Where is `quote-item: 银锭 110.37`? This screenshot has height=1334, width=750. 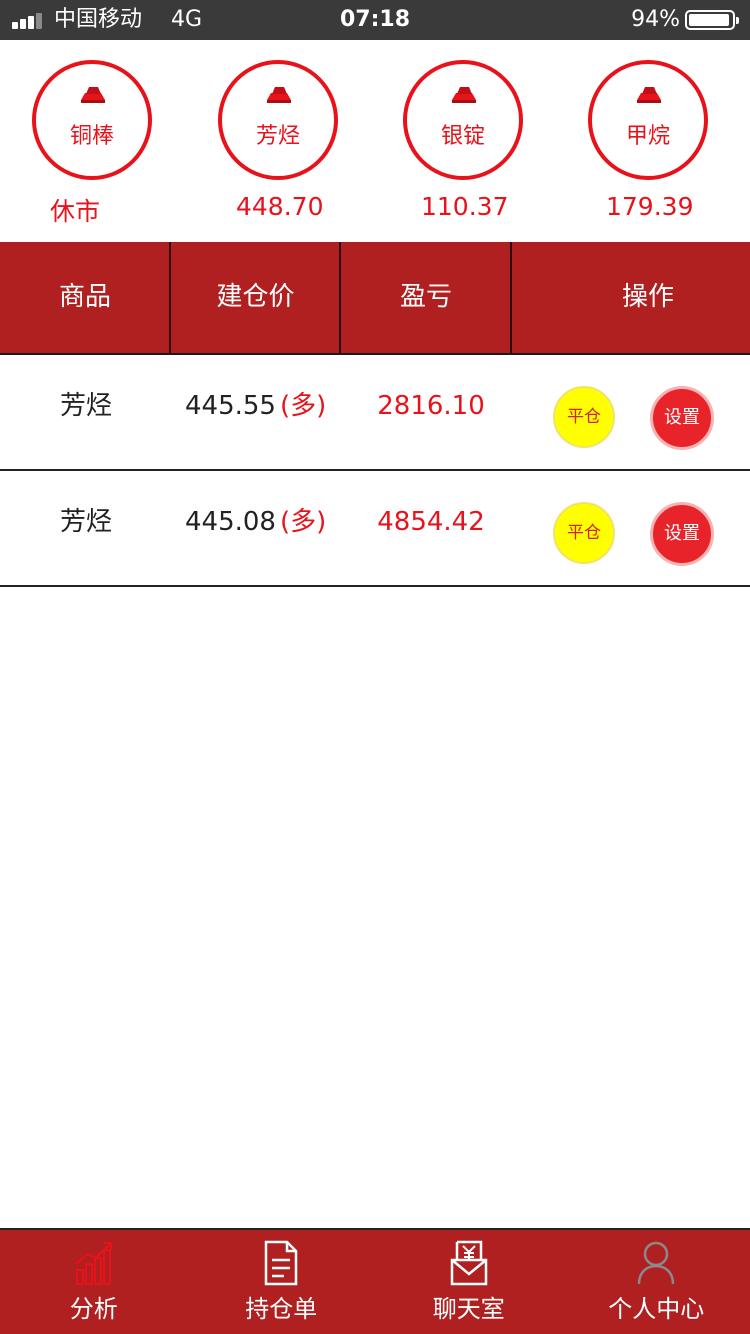
quote-item: 银锭 110.37 is located at coordinates (464, 141).